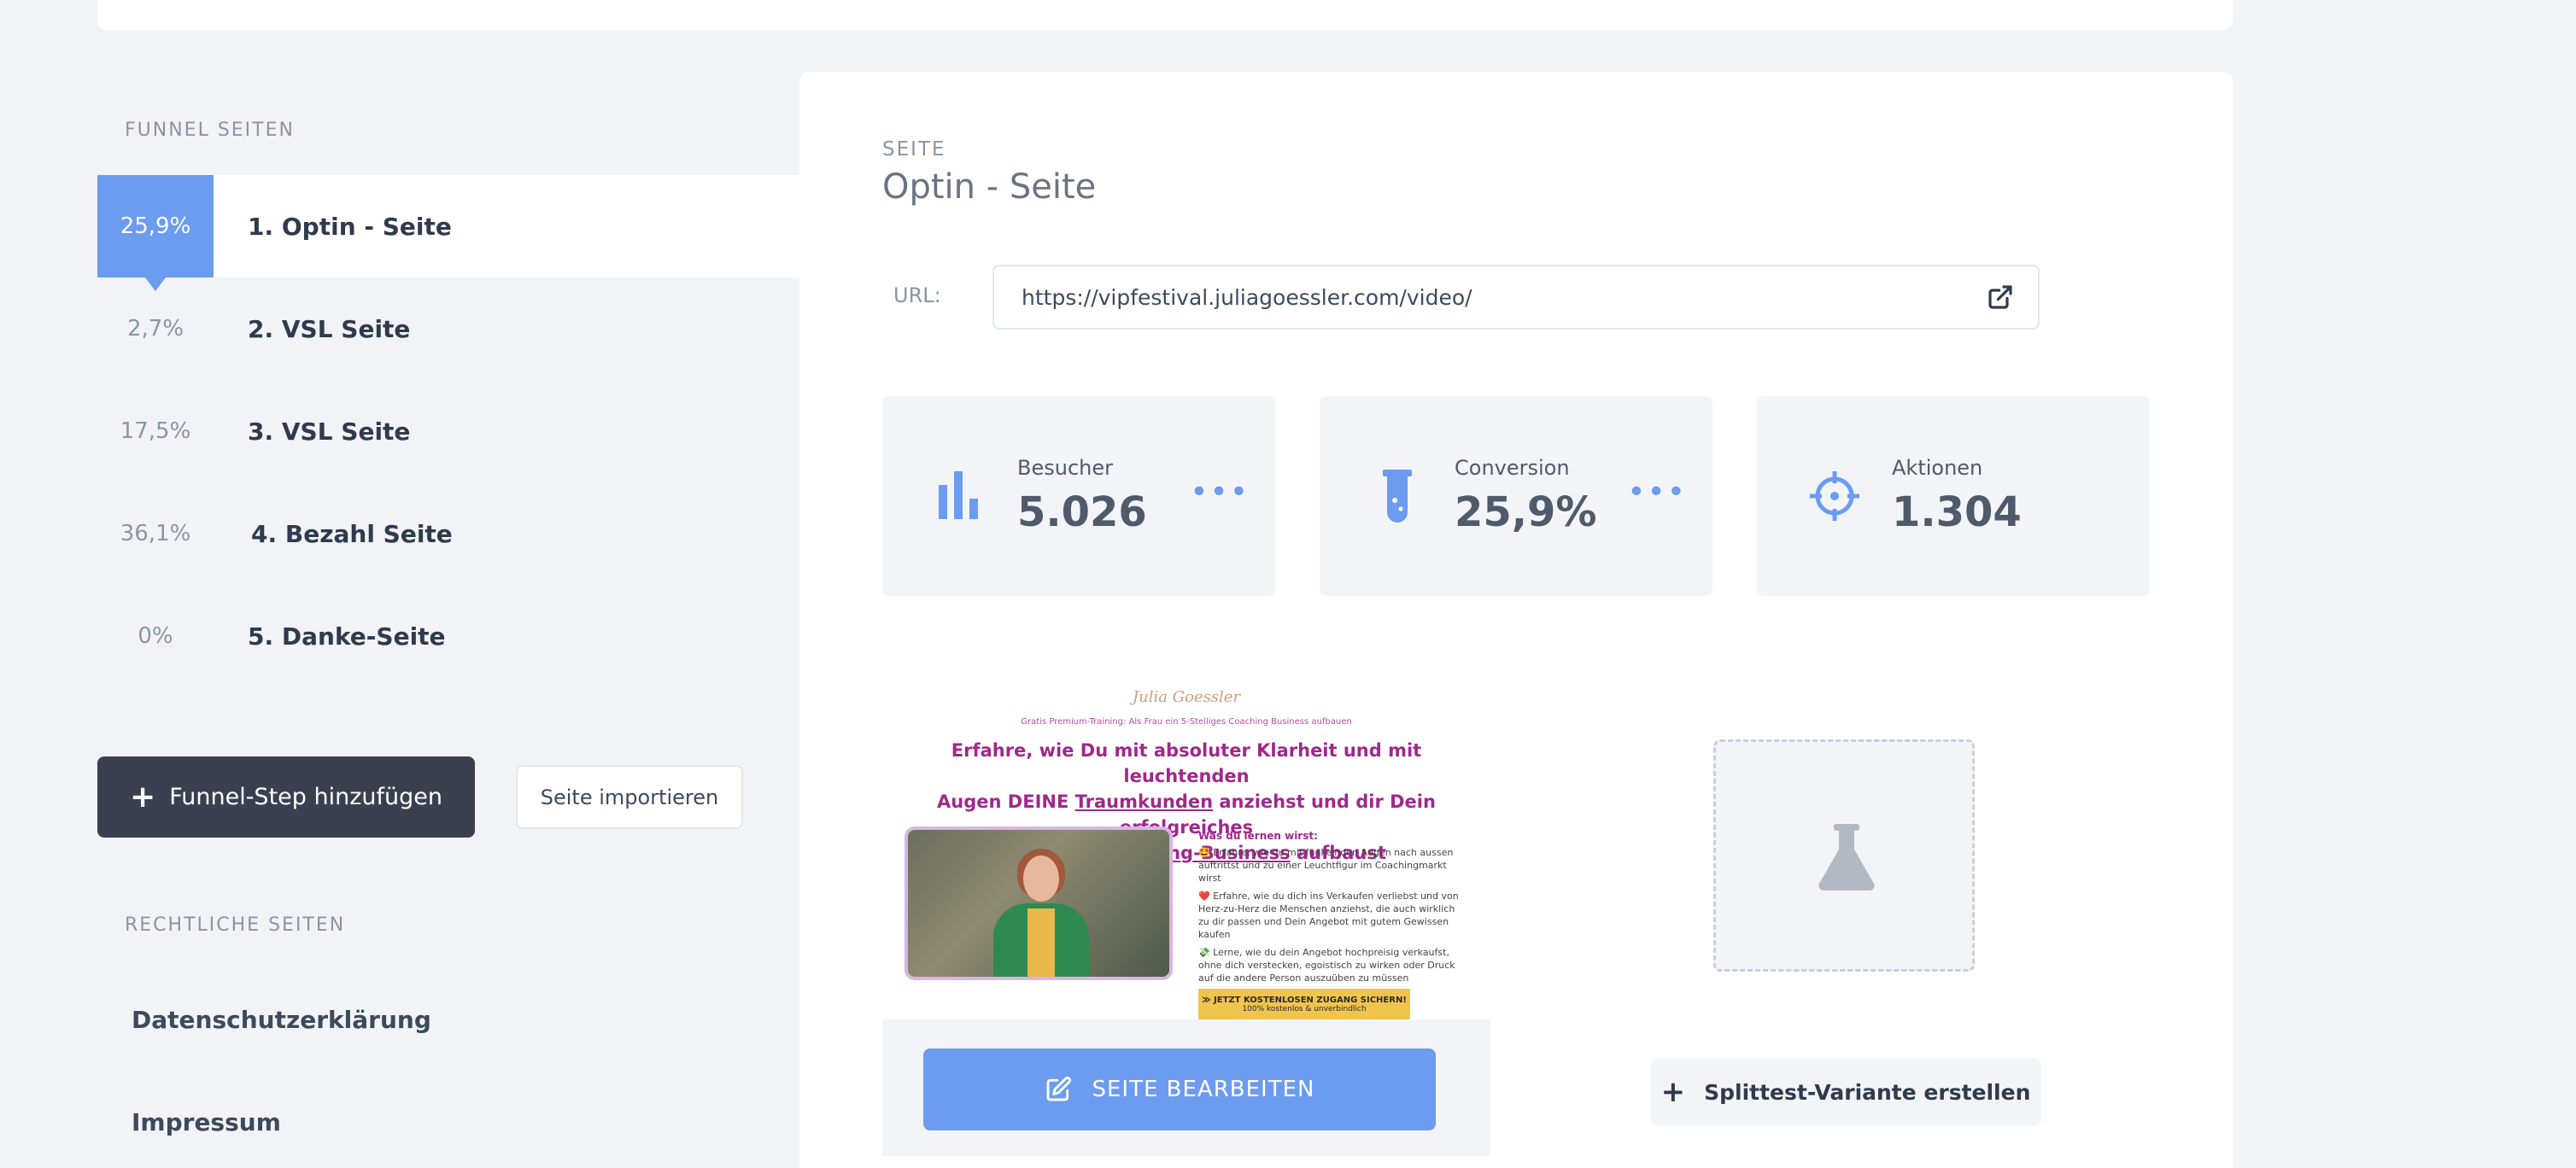 This screenshot has height=1168, width=2576. What do you see at coordinates (1203, 1089) in the screenshot?
I see `edit-page-label: SEITE BEARBEITEN` at bounding box center [1203, 1089].